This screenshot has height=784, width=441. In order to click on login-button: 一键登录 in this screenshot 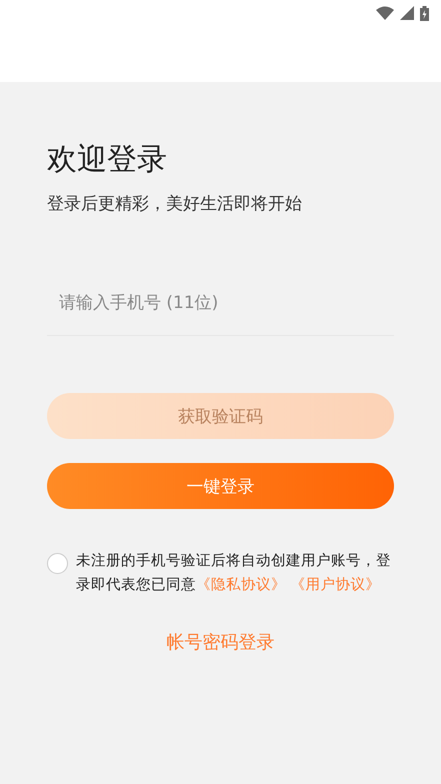, I will do `click(220, 486)`.